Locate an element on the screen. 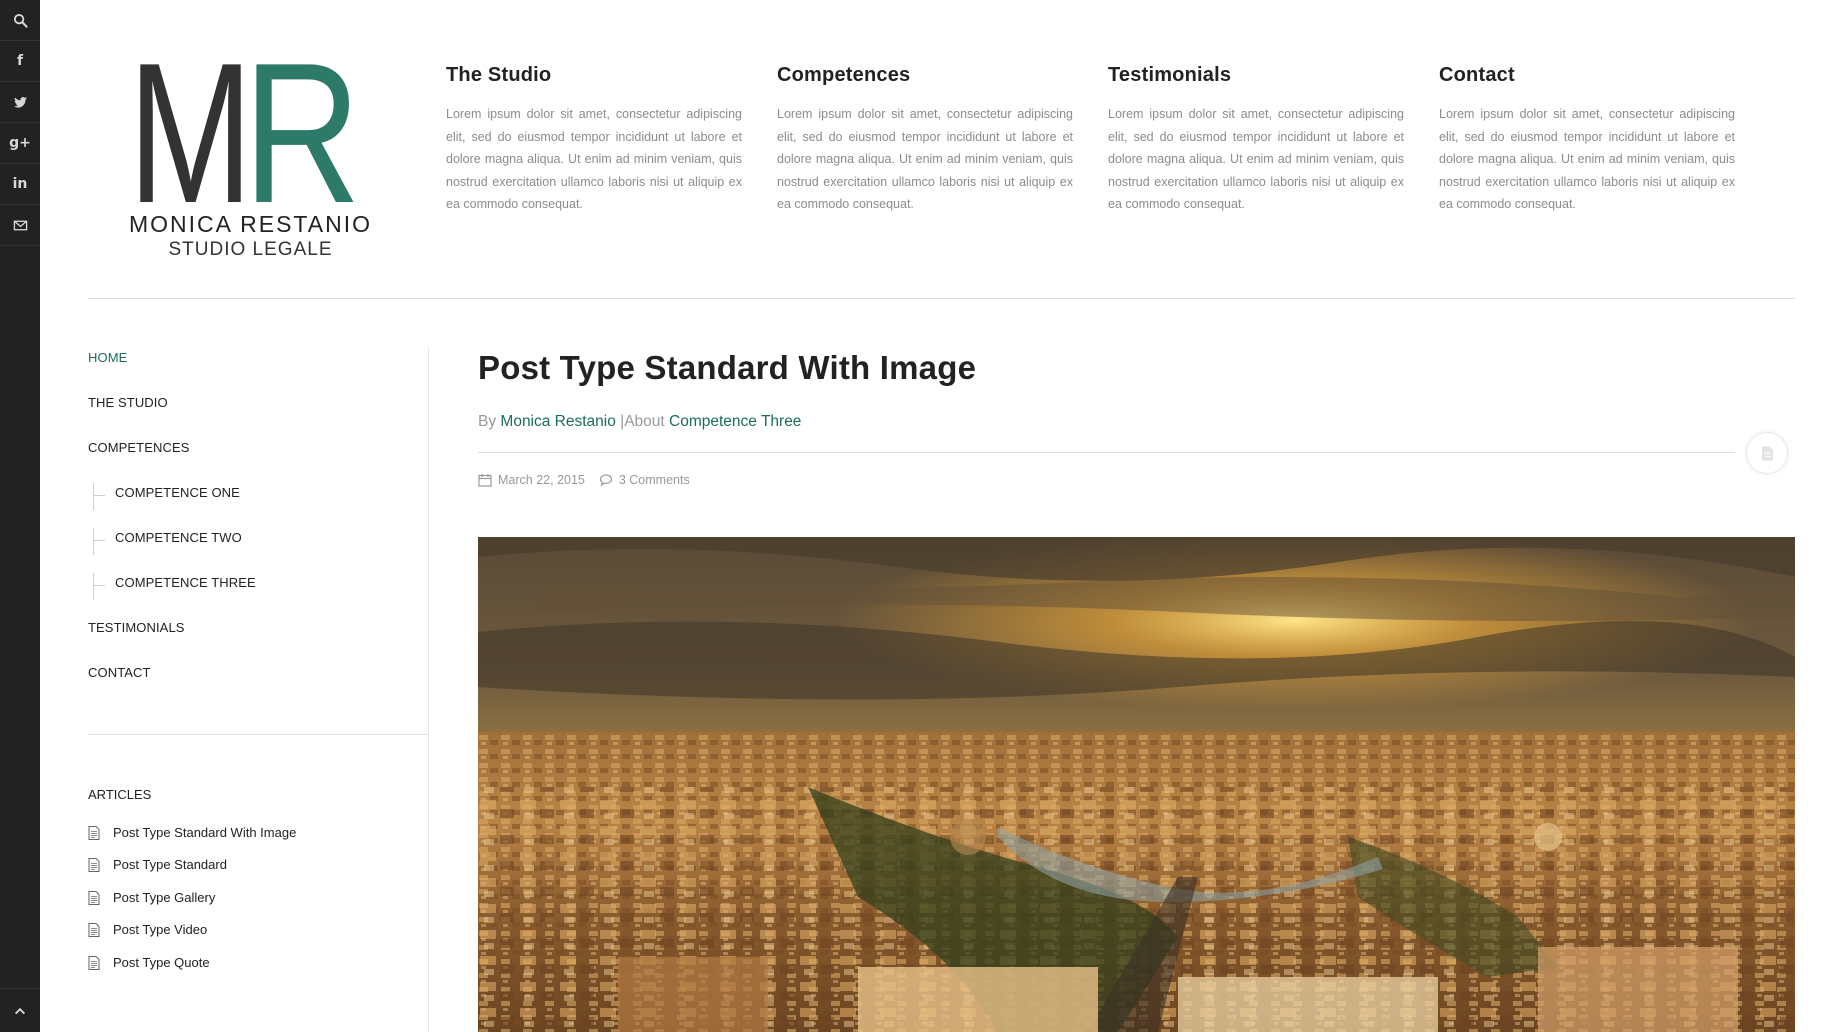 The width and height of the screenshot is (1838, 1032). facebook-icon: f is located at coordinates (20, 61).